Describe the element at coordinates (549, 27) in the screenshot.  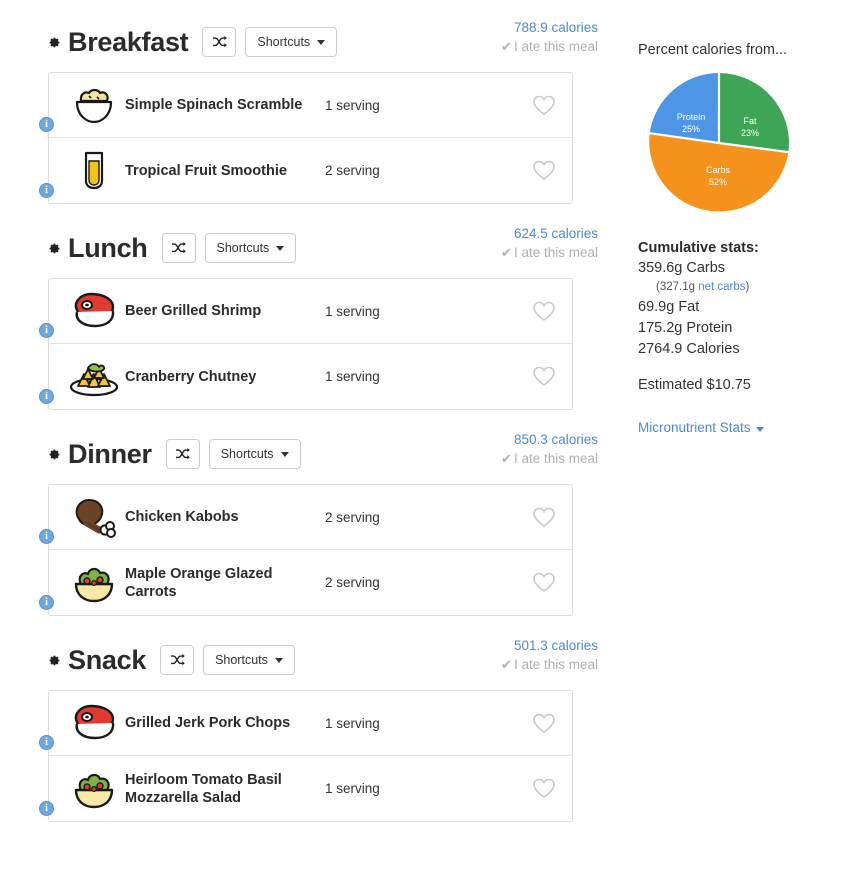
I see `meal-calories-link: 788.9 calories` at that location.